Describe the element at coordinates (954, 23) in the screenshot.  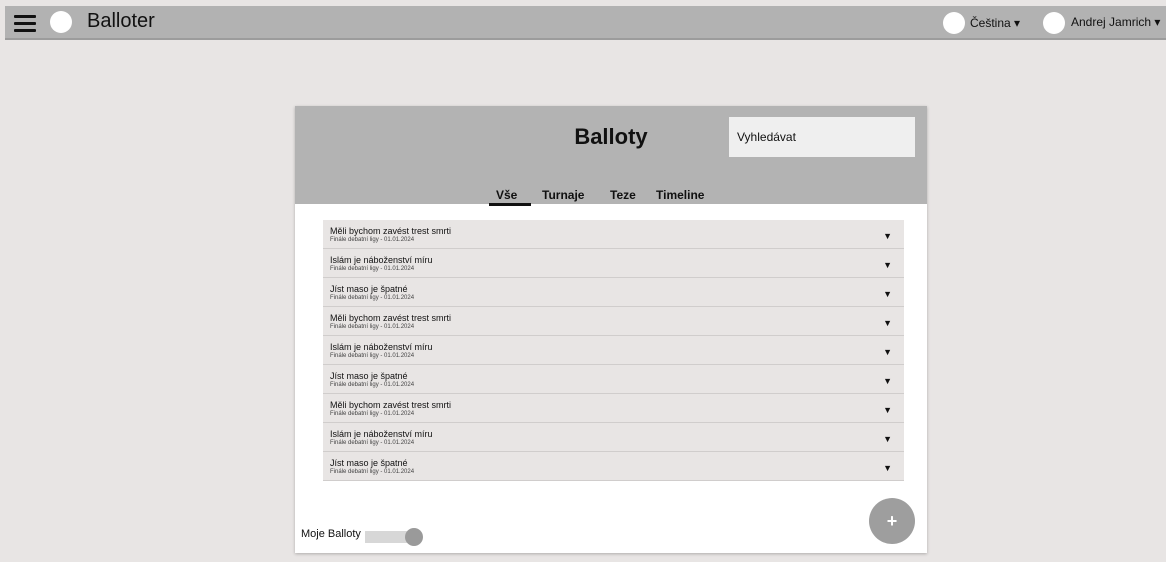
I see `language-icon` at that location.